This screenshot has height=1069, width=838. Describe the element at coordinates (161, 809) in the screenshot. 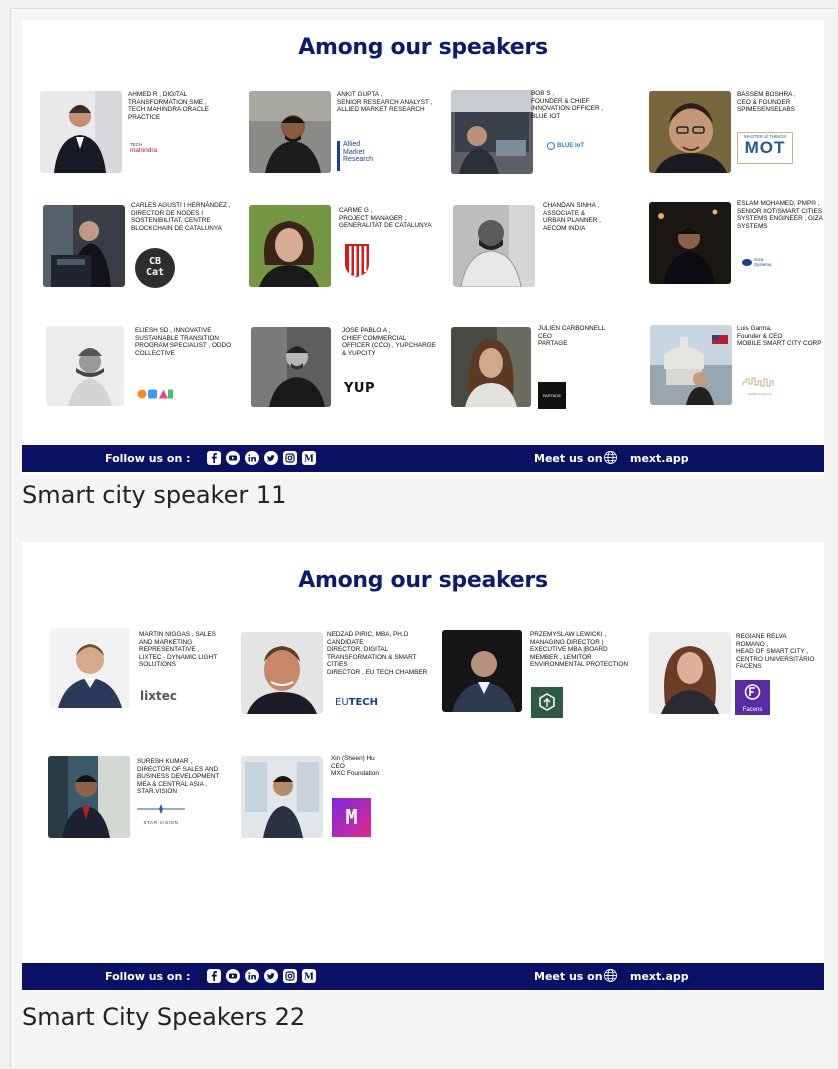

I see `star-flare-icon` at that location.